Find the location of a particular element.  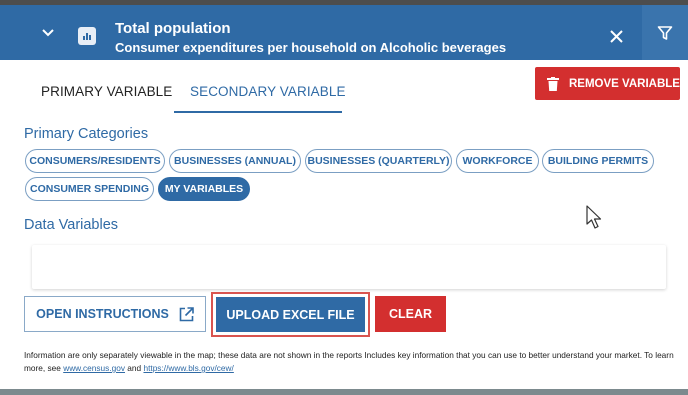

chip-businesses-quarterly: BUSINESSES (QUARTERLY) is located at coordinates (378, 161).